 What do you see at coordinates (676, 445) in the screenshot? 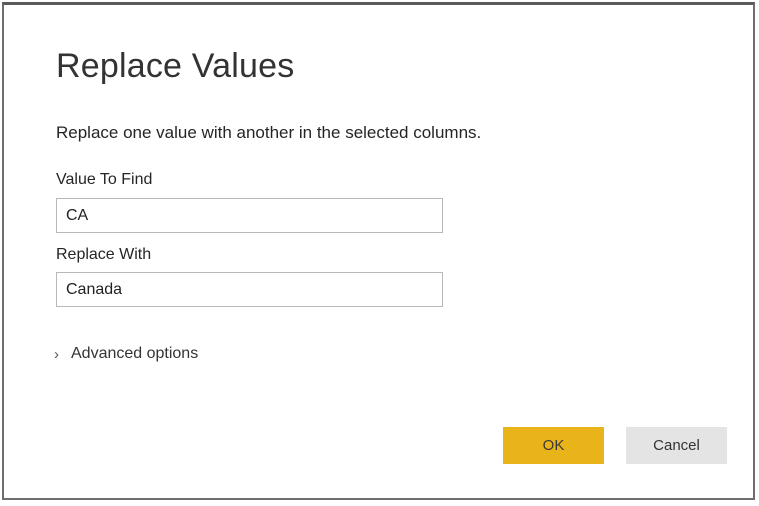
I see `cancel-button: Cancel` at bounding box center [676, 445].